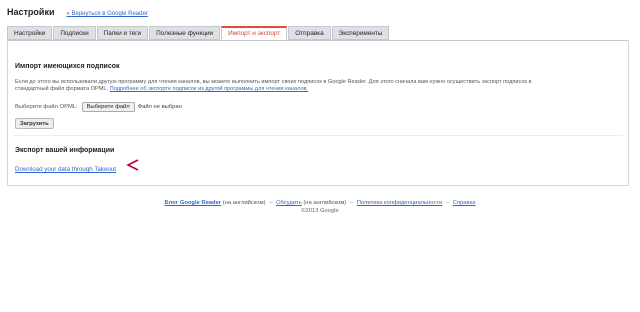 This screenshot has height=312, width=640. What do you see at coordinates (34, 123) in the screenshot?
I see `upload-button: Загрузить` at bounding box center [34, 123].